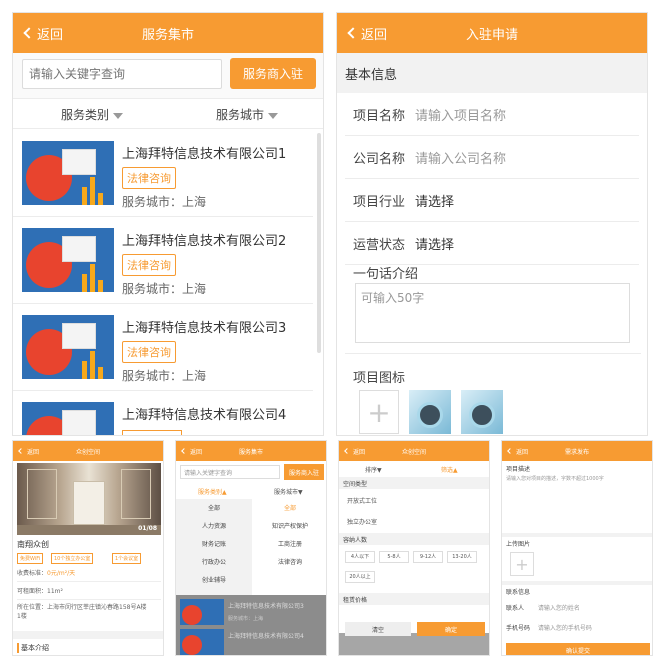 The width and height of the screenshot is (665, 665). What do you see at coordinates (518, 544) in the screenshot?
I see `image-label: 上传图片` at bounding box center [518, 544].